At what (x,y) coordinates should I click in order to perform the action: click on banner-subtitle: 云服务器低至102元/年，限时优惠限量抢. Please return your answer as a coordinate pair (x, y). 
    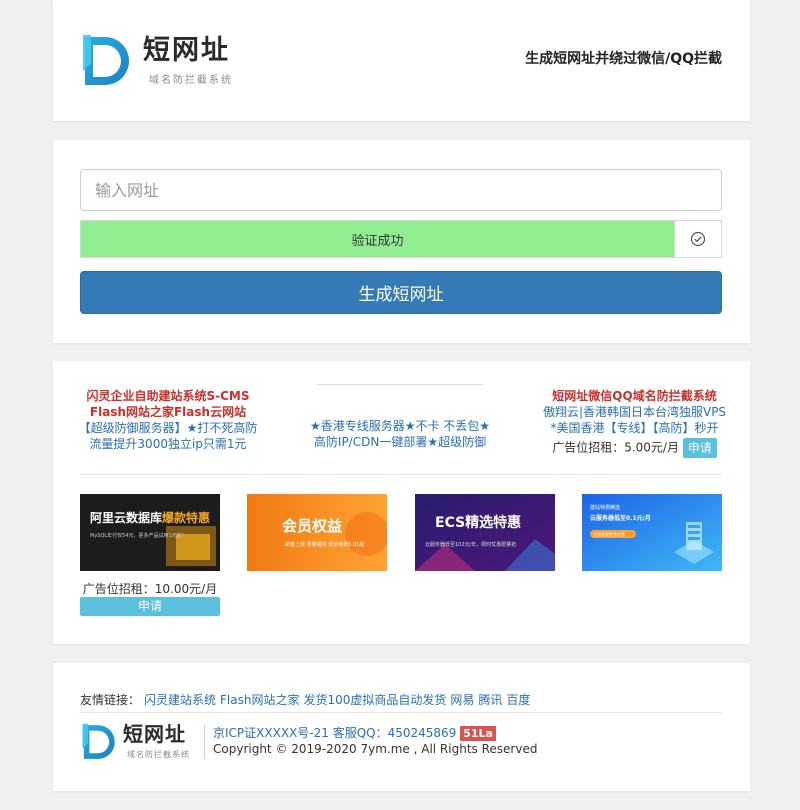
    Looking at the image, I should click on (470, 544).